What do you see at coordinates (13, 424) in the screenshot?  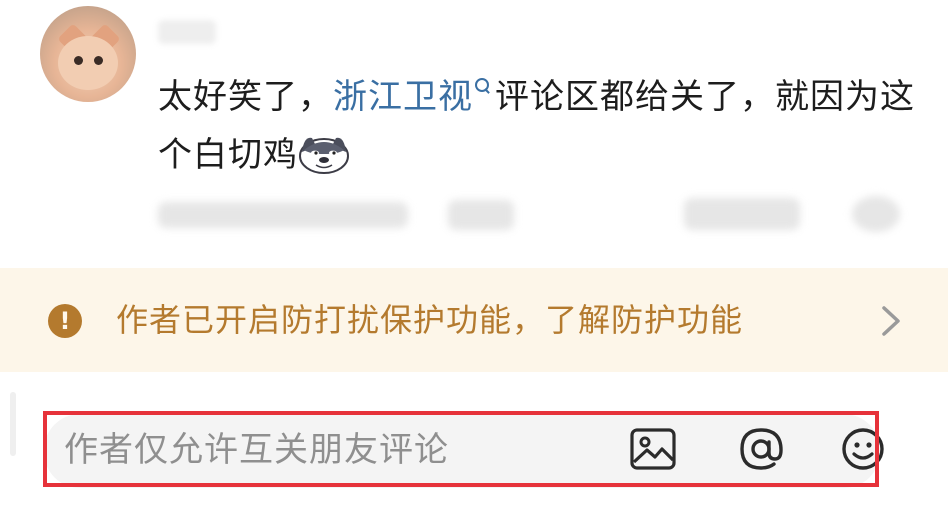 I see `scroll-indicator` at bounding box center [13, 424].